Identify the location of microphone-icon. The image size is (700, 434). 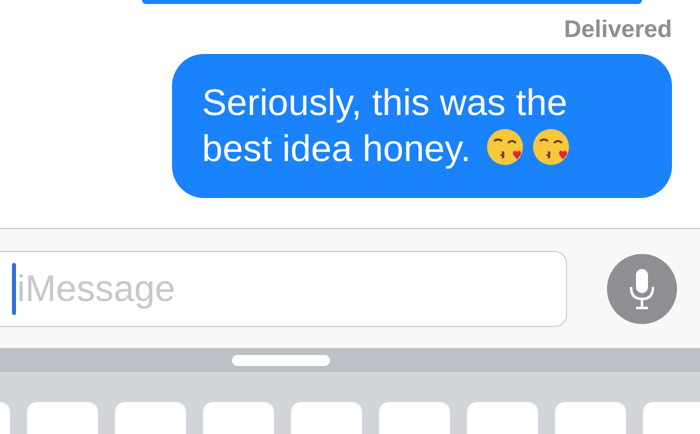
(642, 288).